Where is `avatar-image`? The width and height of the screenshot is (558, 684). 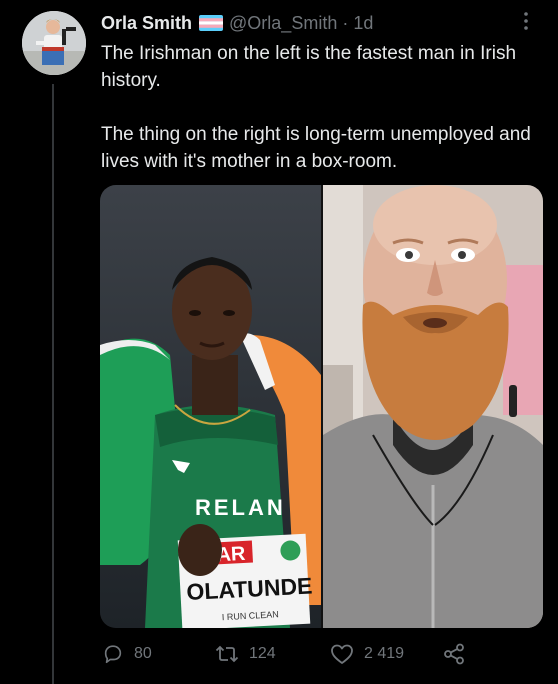
avatar-image is located at coordinates (54, 43).